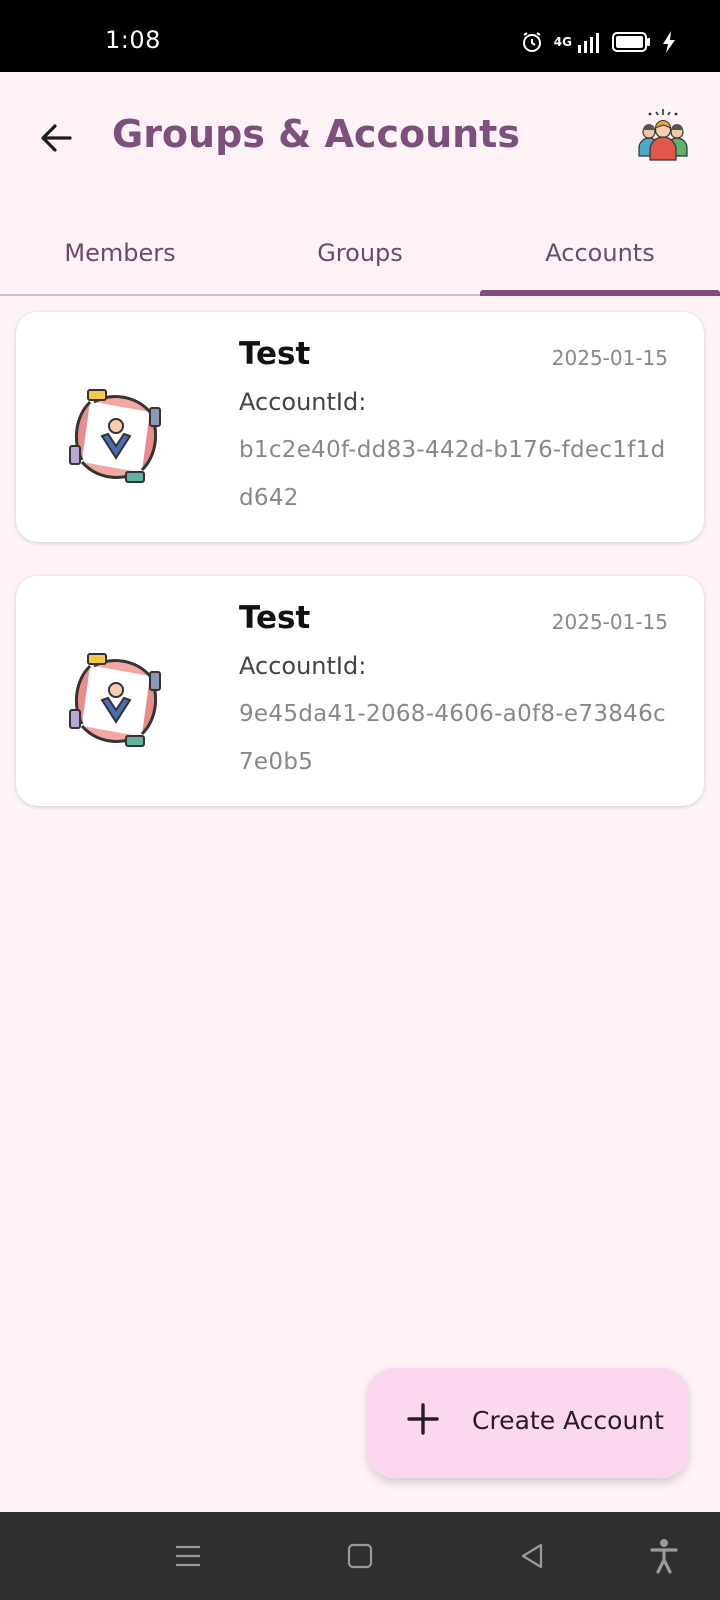  What do you see at coordinates (600, 253) in the screenshot?
I see `tab-accounts: Accounts` at bounding box center [600, 253].